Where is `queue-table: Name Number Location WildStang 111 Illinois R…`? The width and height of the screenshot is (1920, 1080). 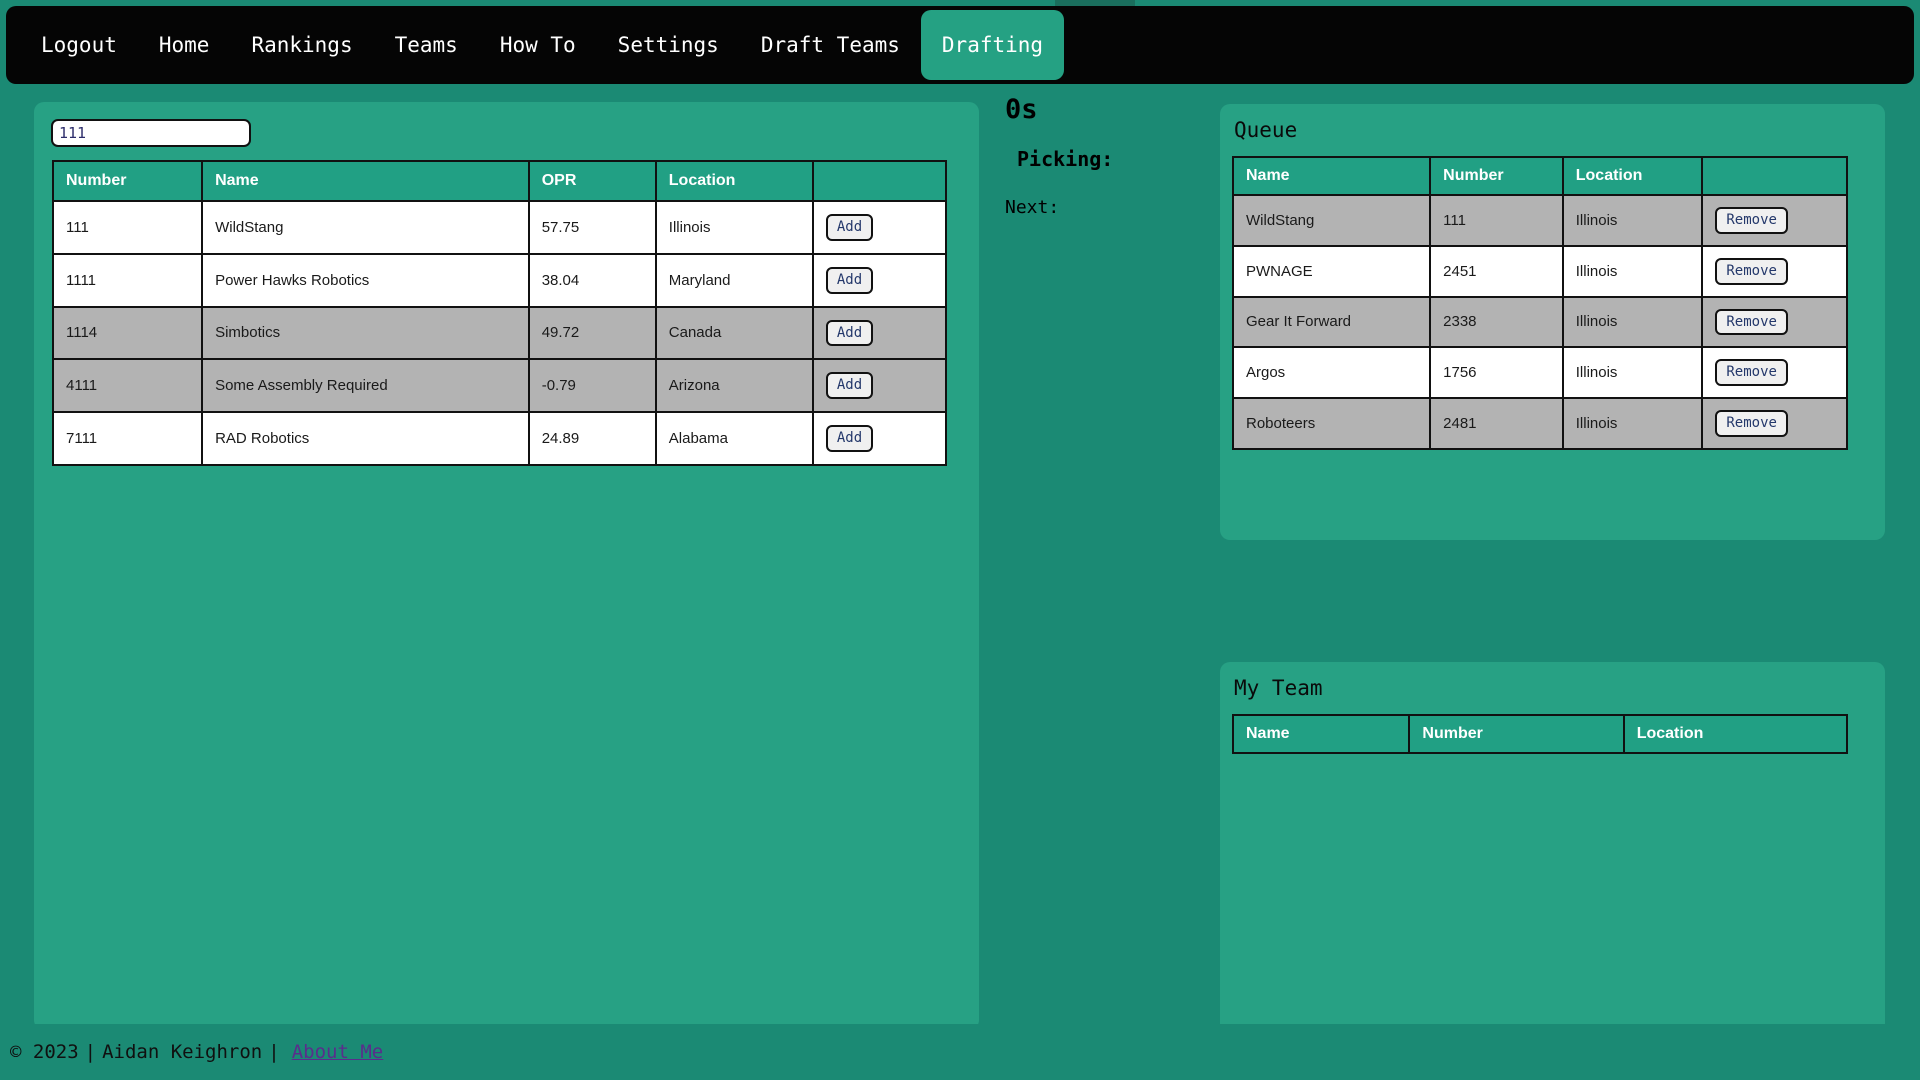 queue-table: Name Number Location WildStang 111 Illinois R… is located at coordinates (1539, 303).